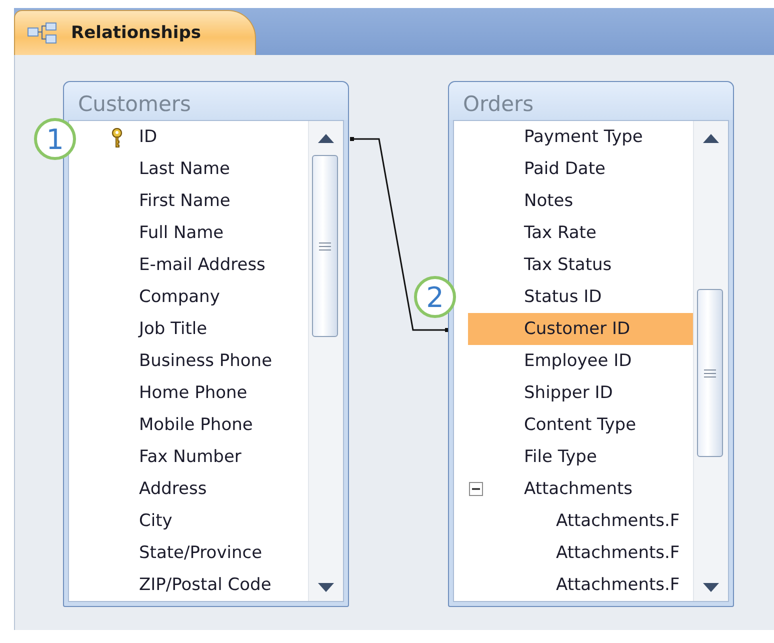 This screenshot has height=643, width=774. I want to click on field-name: Notes, so click(549, 201).